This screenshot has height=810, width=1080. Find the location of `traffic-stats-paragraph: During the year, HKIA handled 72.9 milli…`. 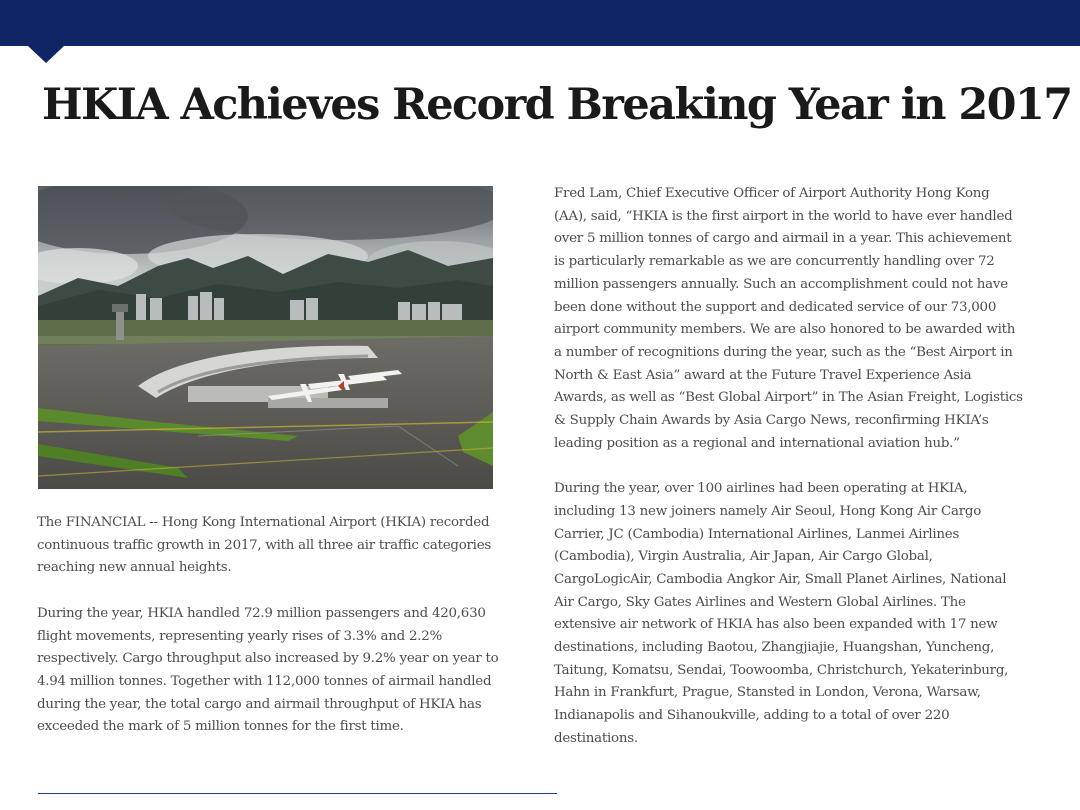

traffic-stats-paragraph: During the year, HKIA handled 72.9 milli… is located at coordinates (268, 670).